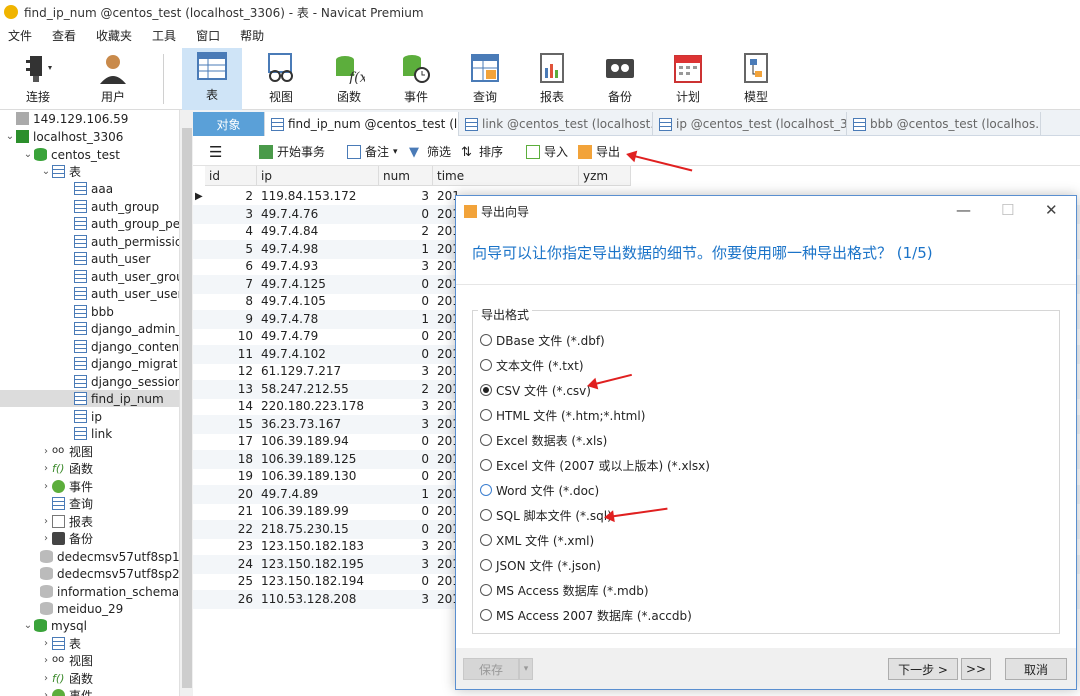  What do you see at coordinates (229, 354) in the screenshot?
I see `table-cell-id: 11` at bounding box center [229, 354].